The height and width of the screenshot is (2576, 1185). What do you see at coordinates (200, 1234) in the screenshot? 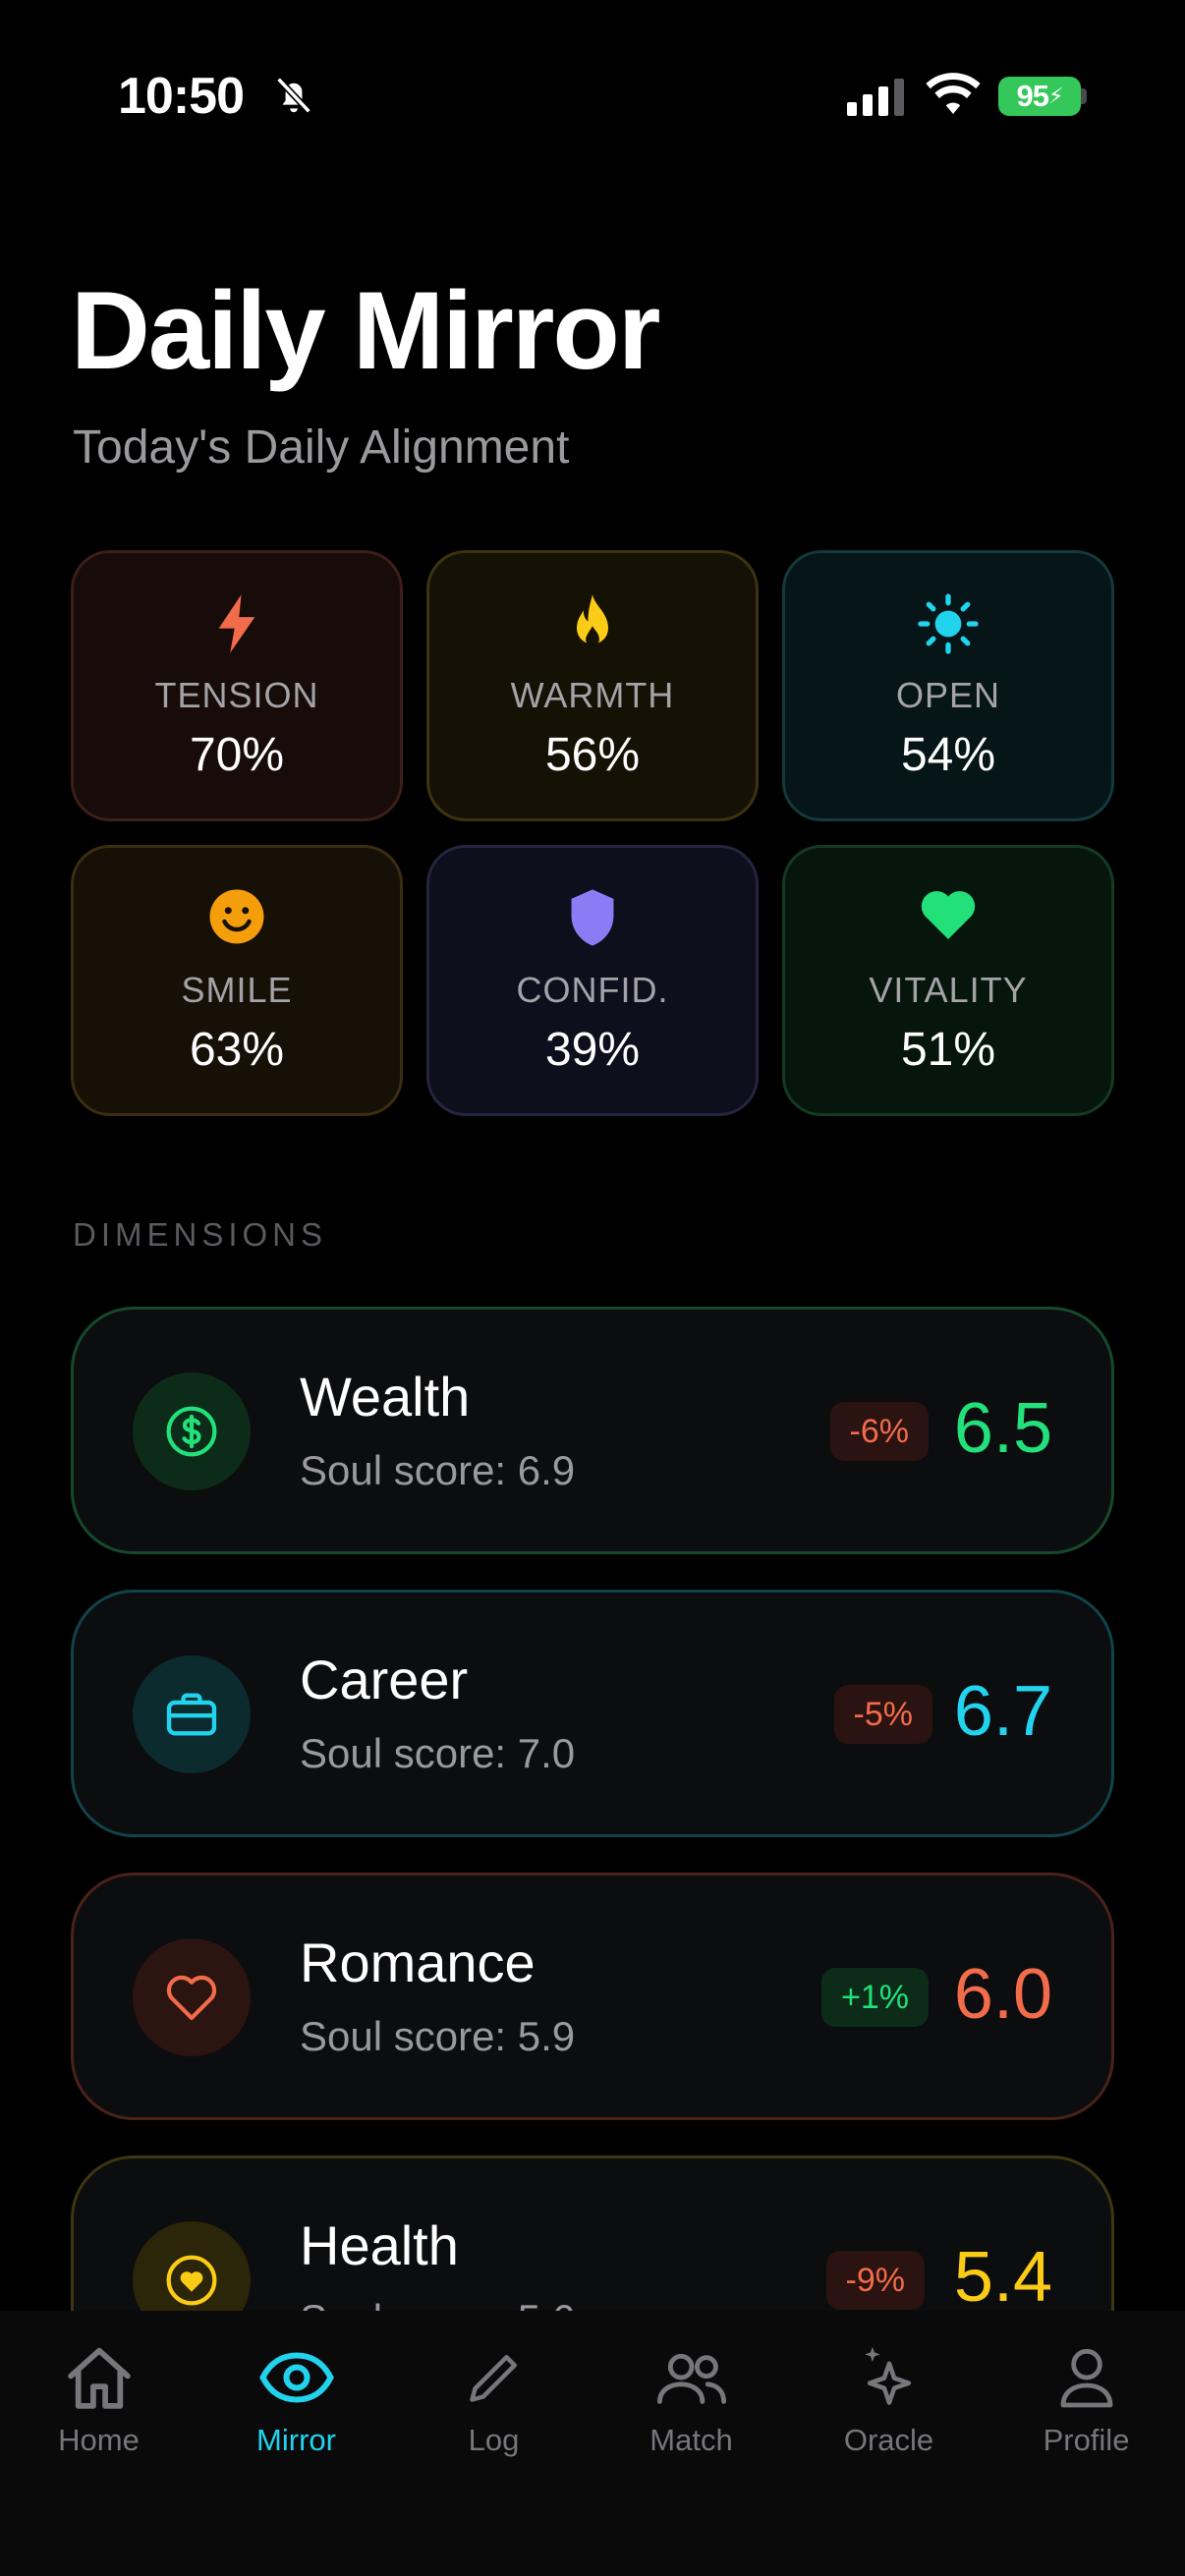
I see `section-label-dimensions: DIMENSIONS` at bounding box center [200, 1234].